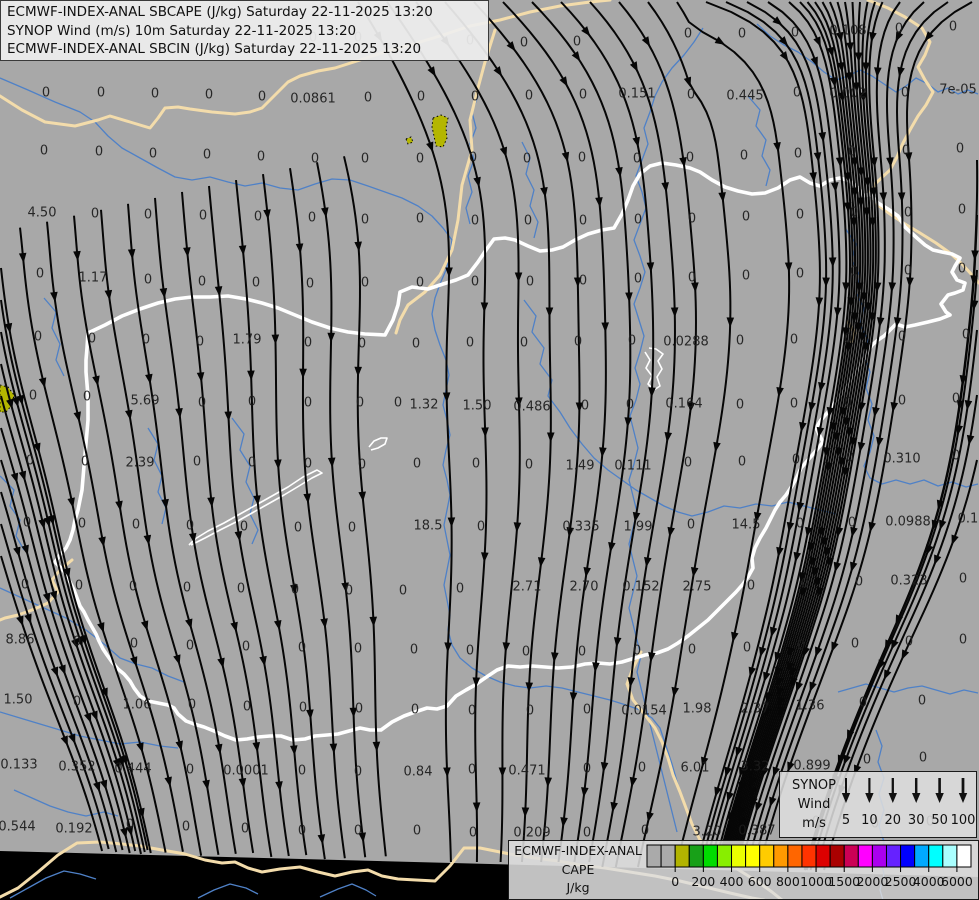 The width and height of the screenshot is (979, 900). Describe the element at coordinates (968, 519) in the screenshot. I see `station-value-label: 0.1` at that location.